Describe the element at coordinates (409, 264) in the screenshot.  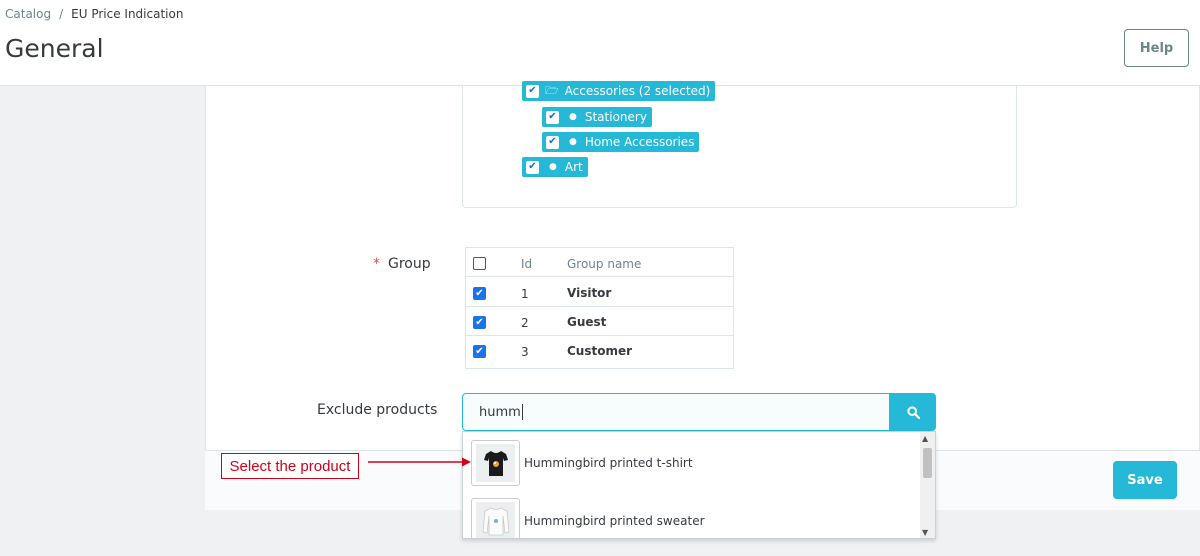
I see `group-label-text: Group` at that location.